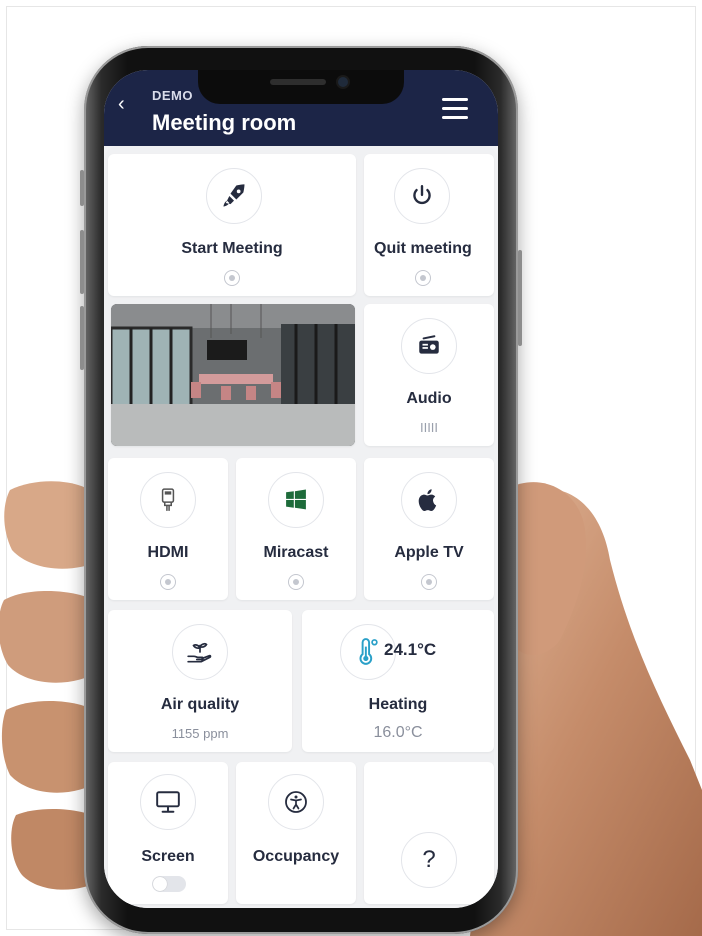 This screenshot has width=702, height=936. What do you see at coordinates (232, 278) in the screenshot?
I see `start-meeting-indicator` at bounding box center [232, 278].